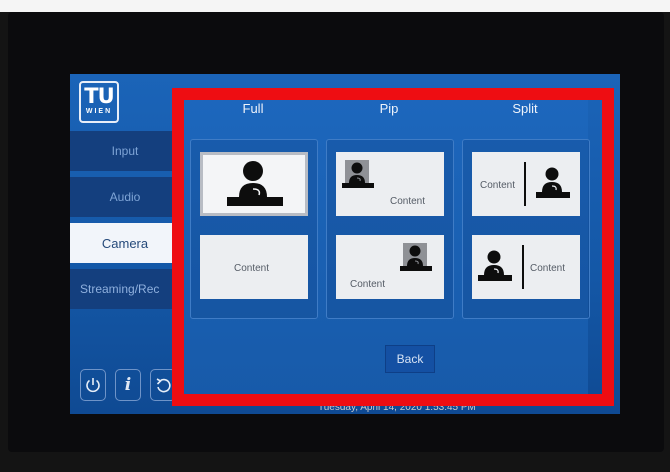  What do you see at coordinates (390, 229) in the screenshot?
I see `layout-group-pip: Content Content` at bounding box center [390, 229].